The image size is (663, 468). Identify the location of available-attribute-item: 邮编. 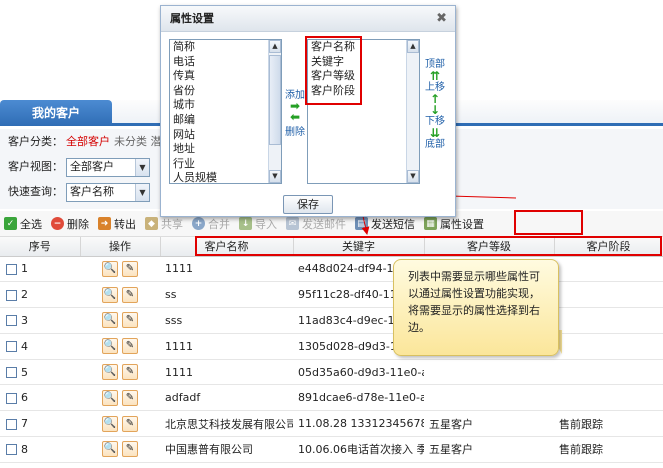
(225, 120).